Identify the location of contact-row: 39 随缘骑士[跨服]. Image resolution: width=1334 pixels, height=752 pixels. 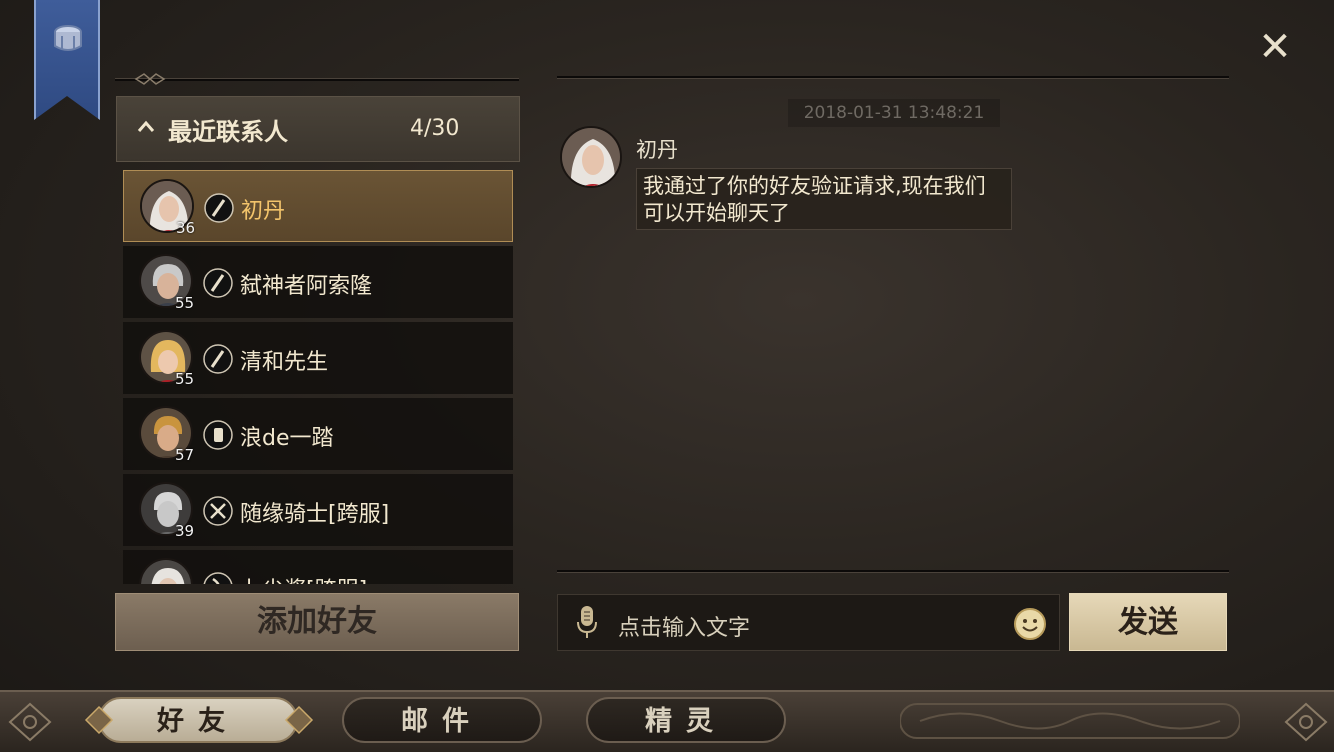
(318, 510).